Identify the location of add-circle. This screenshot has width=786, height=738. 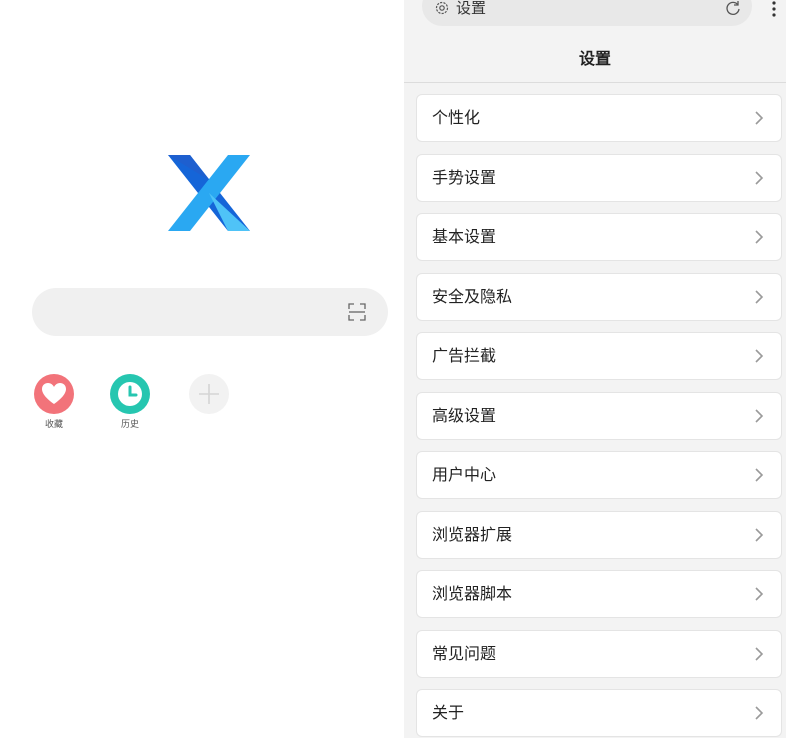
(209, 394).